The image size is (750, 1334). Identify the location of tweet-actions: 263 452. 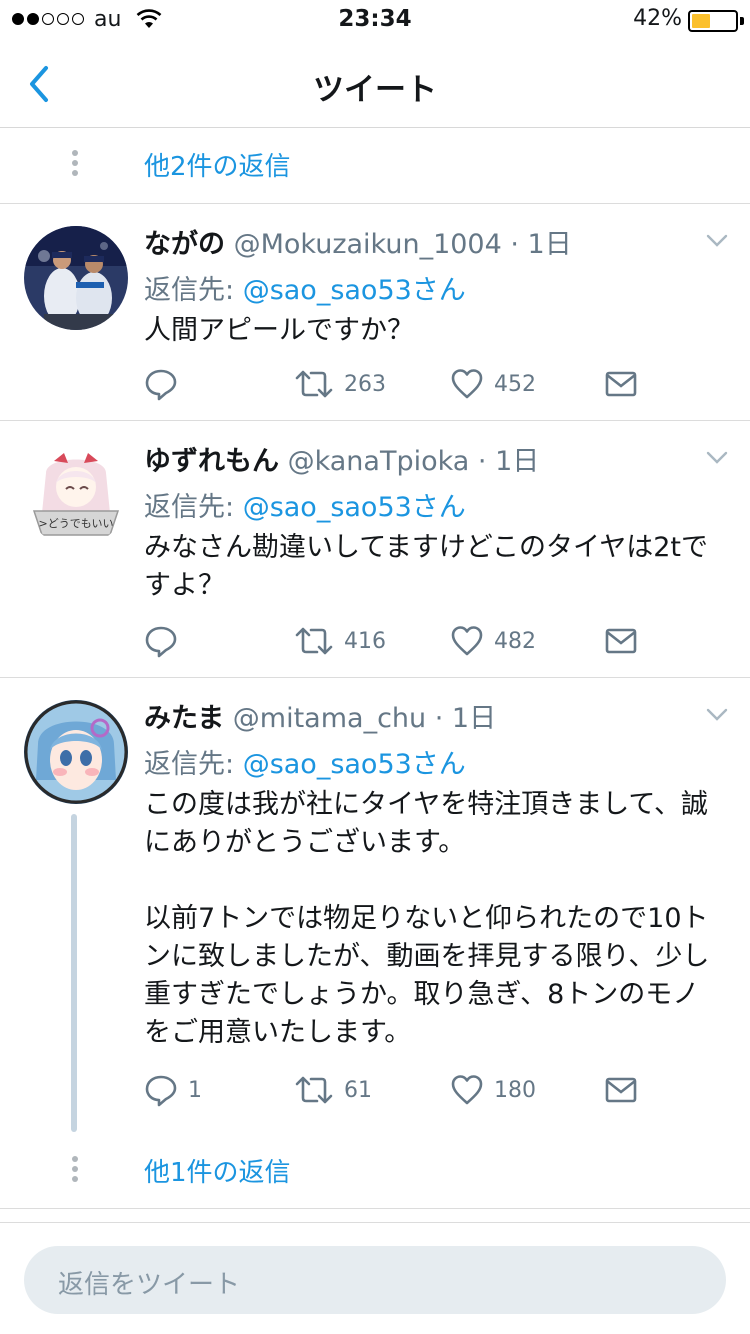
(394, 386).